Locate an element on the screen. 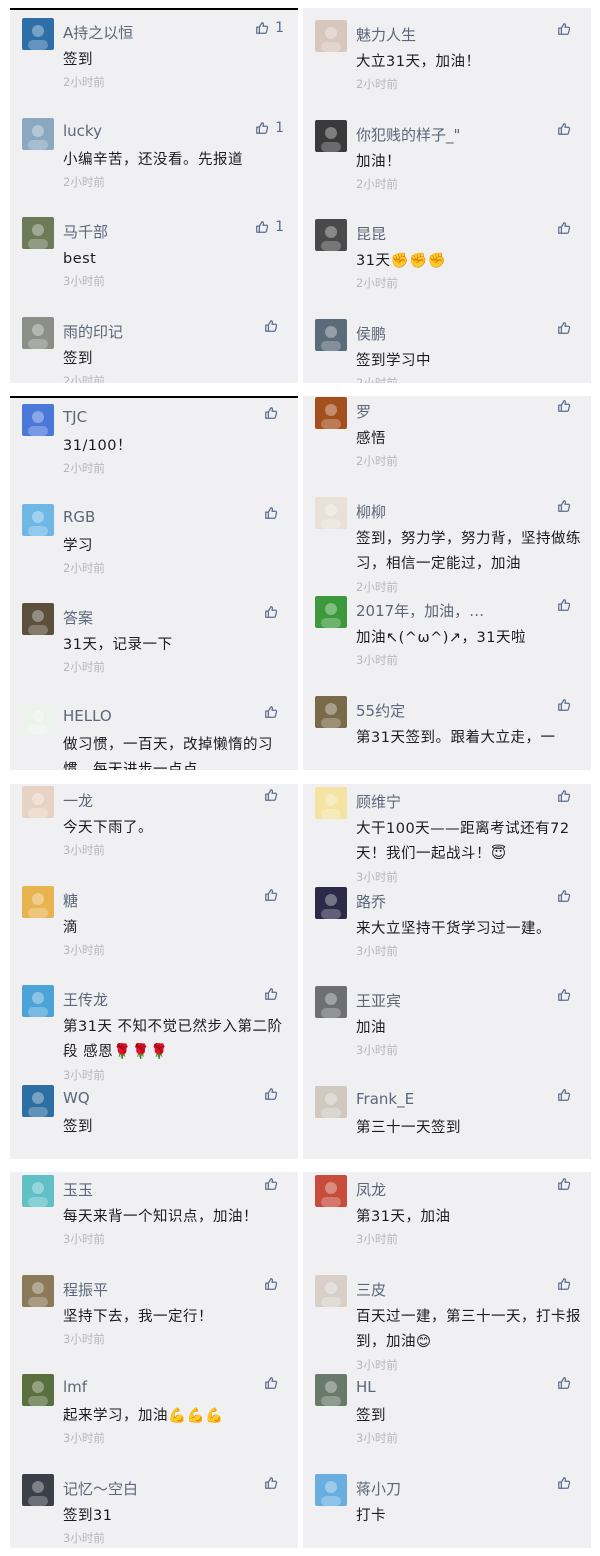  comment-author: 路乔 is located at coordinates (371, 901).